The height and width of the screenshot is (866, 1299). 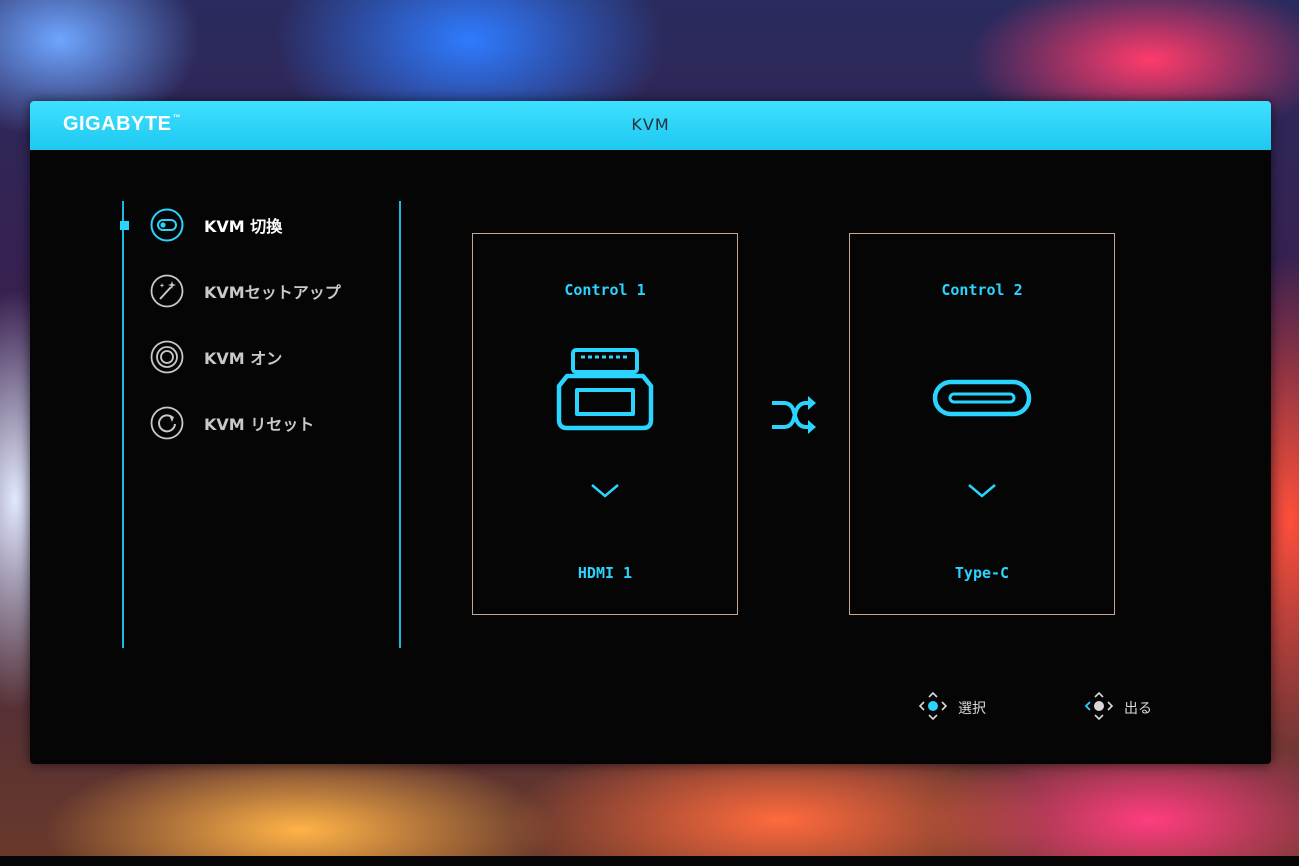 I want to click on menu-right-divider, so click(x=400, y=424).